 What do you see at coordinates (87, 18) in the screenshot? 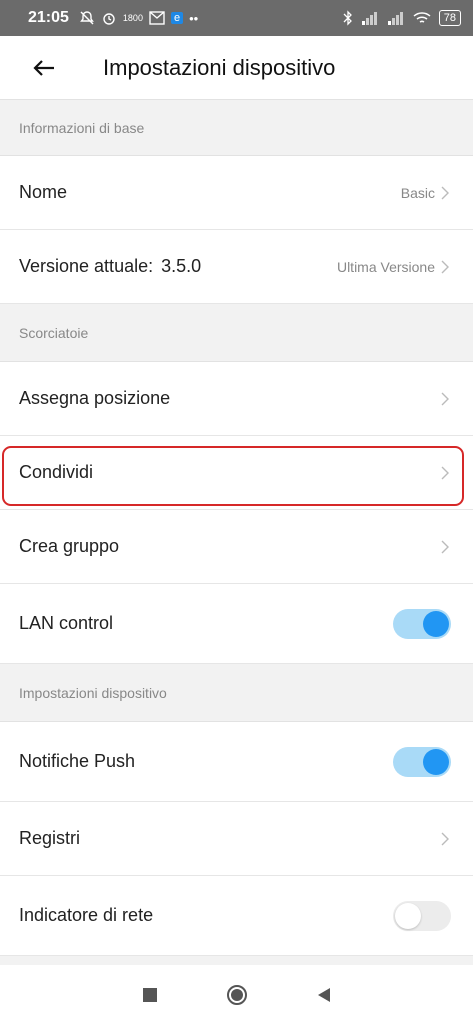
I see `dnd-off-icon` at bounding box center [87, 18].